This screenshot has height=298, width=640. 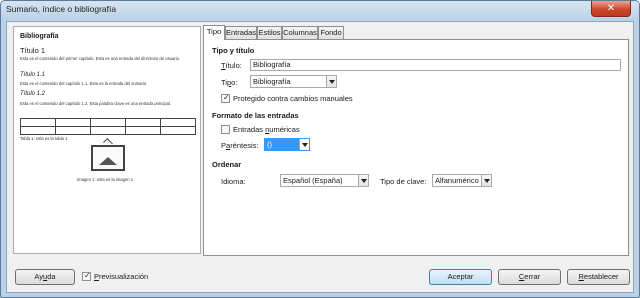 I want to click on titulo-input: Bibliografía, so click(x=435, y=65).